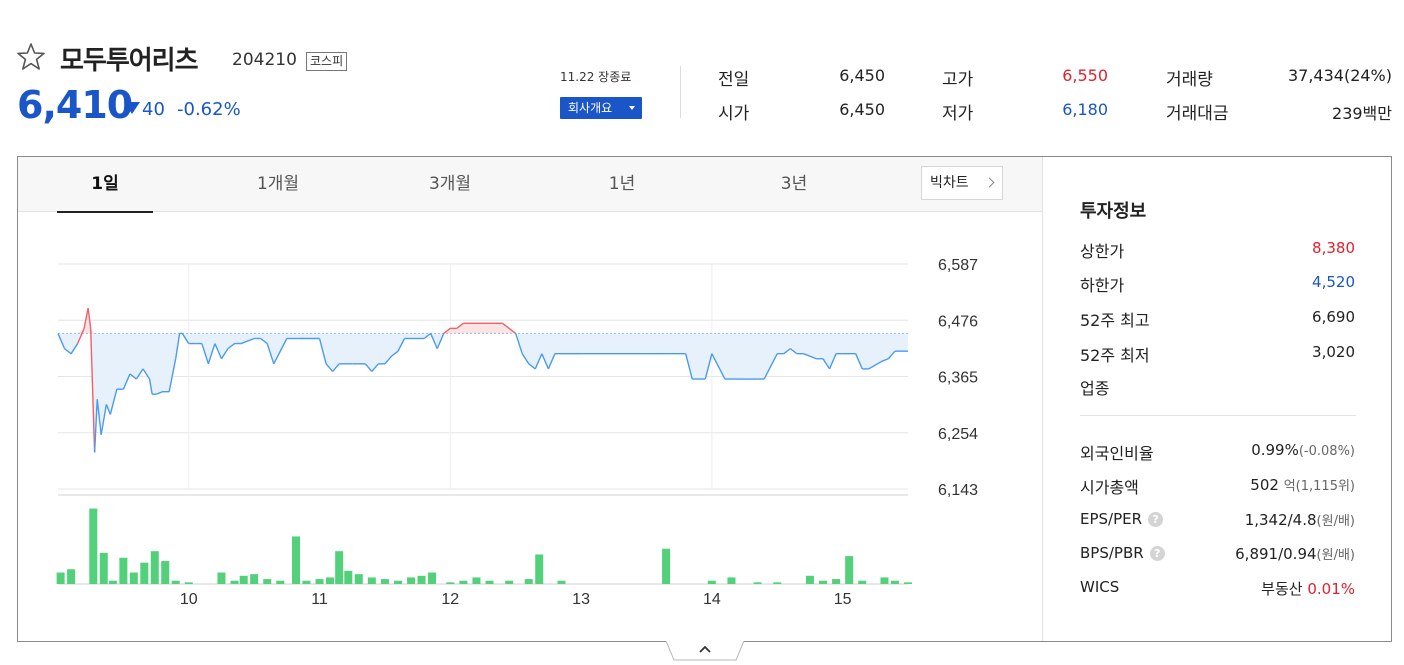 The height and width of the screenshot is (665, 1404). I want to click on wics-sector: 부동산, so click(1282, 589).